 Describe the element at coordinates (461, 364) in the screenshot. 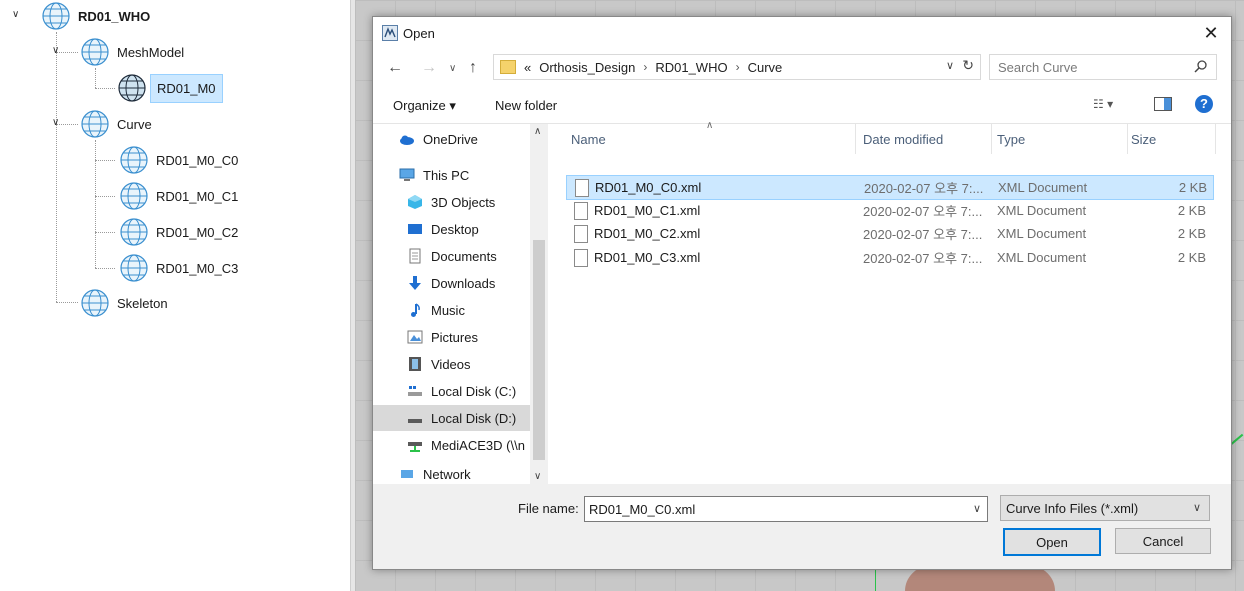

I see `nav-item-videos: Videos` at that location.